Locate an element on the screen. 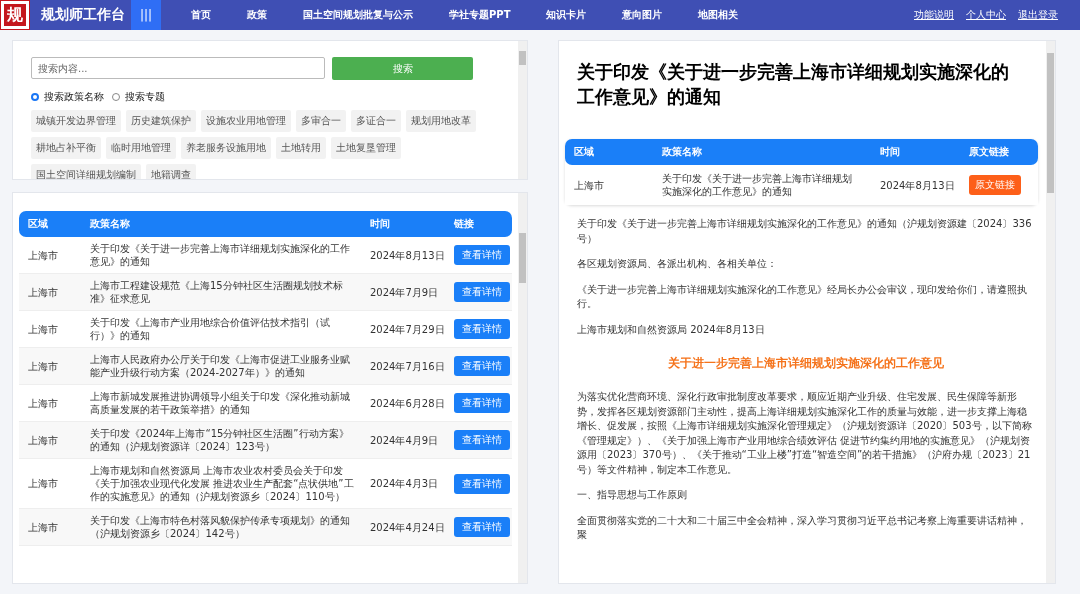 This screenshot has width=1080, height=594. table-cell-text: 上海市工程建设规范《上海15分钟社区生活圈规划技术标准》征求意见 is located at coordinates (216, 292).